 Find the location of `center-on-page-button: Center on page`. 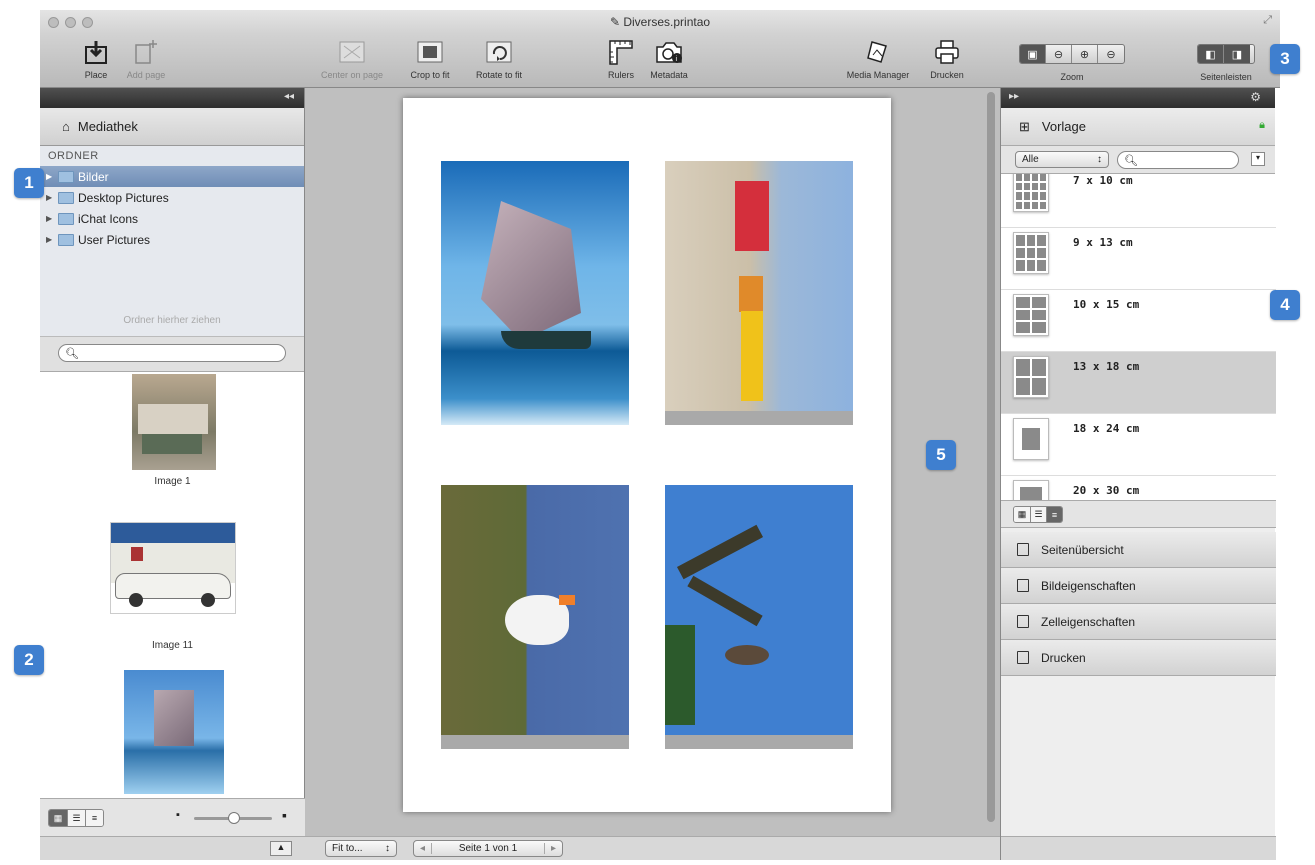

center-on-page-button: Center on page is located at coordinates (352, 59).